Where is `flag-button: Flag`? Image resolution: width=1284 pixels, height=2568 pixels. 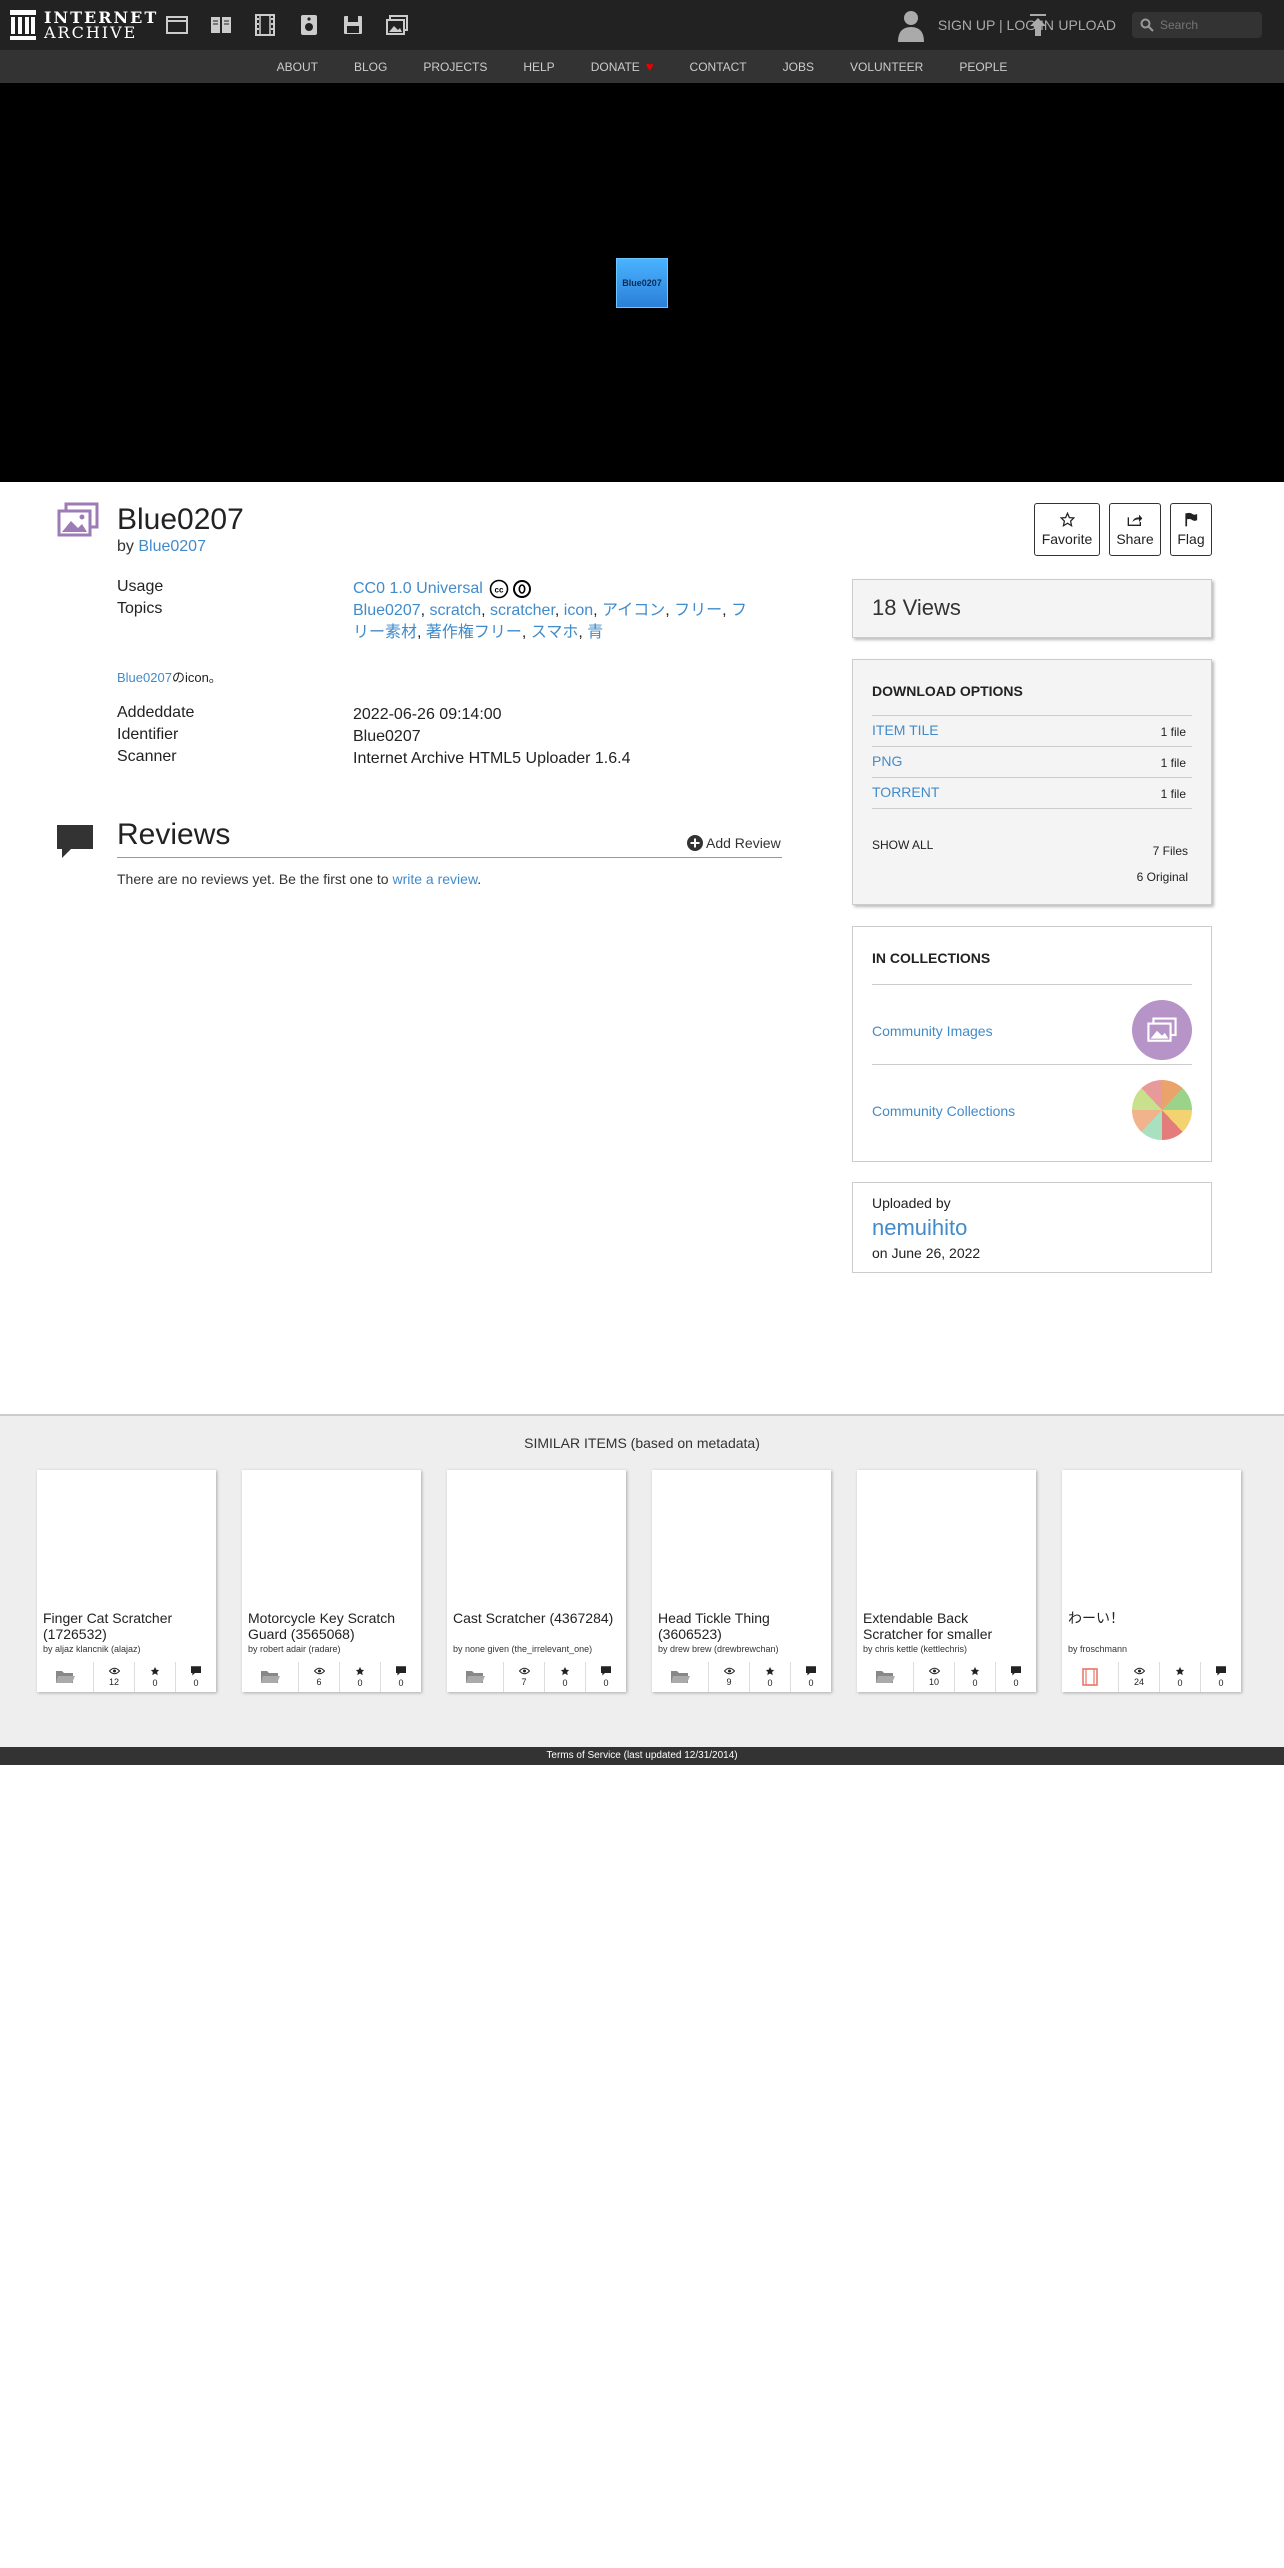
flag-button: Flag is located at coordinates (1191, 529).